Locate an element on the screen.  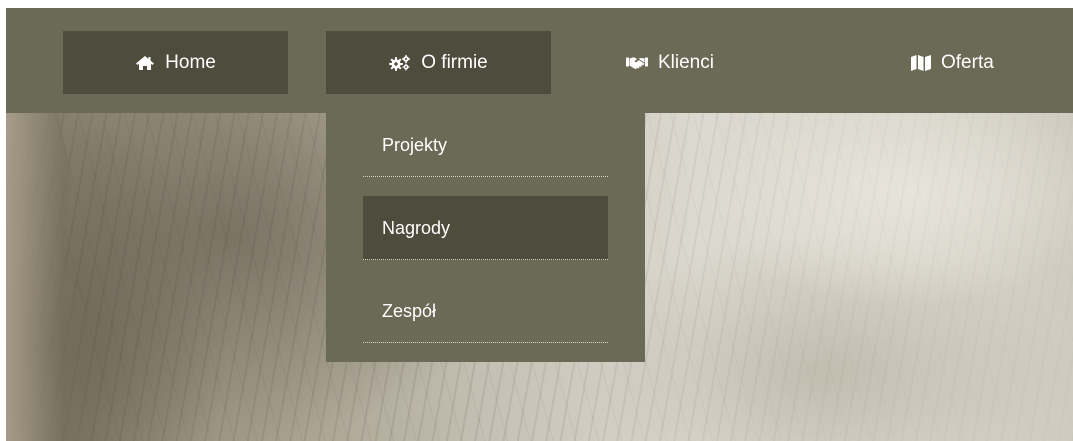
nav-item-home: Home is located at coordinates (175, 62).